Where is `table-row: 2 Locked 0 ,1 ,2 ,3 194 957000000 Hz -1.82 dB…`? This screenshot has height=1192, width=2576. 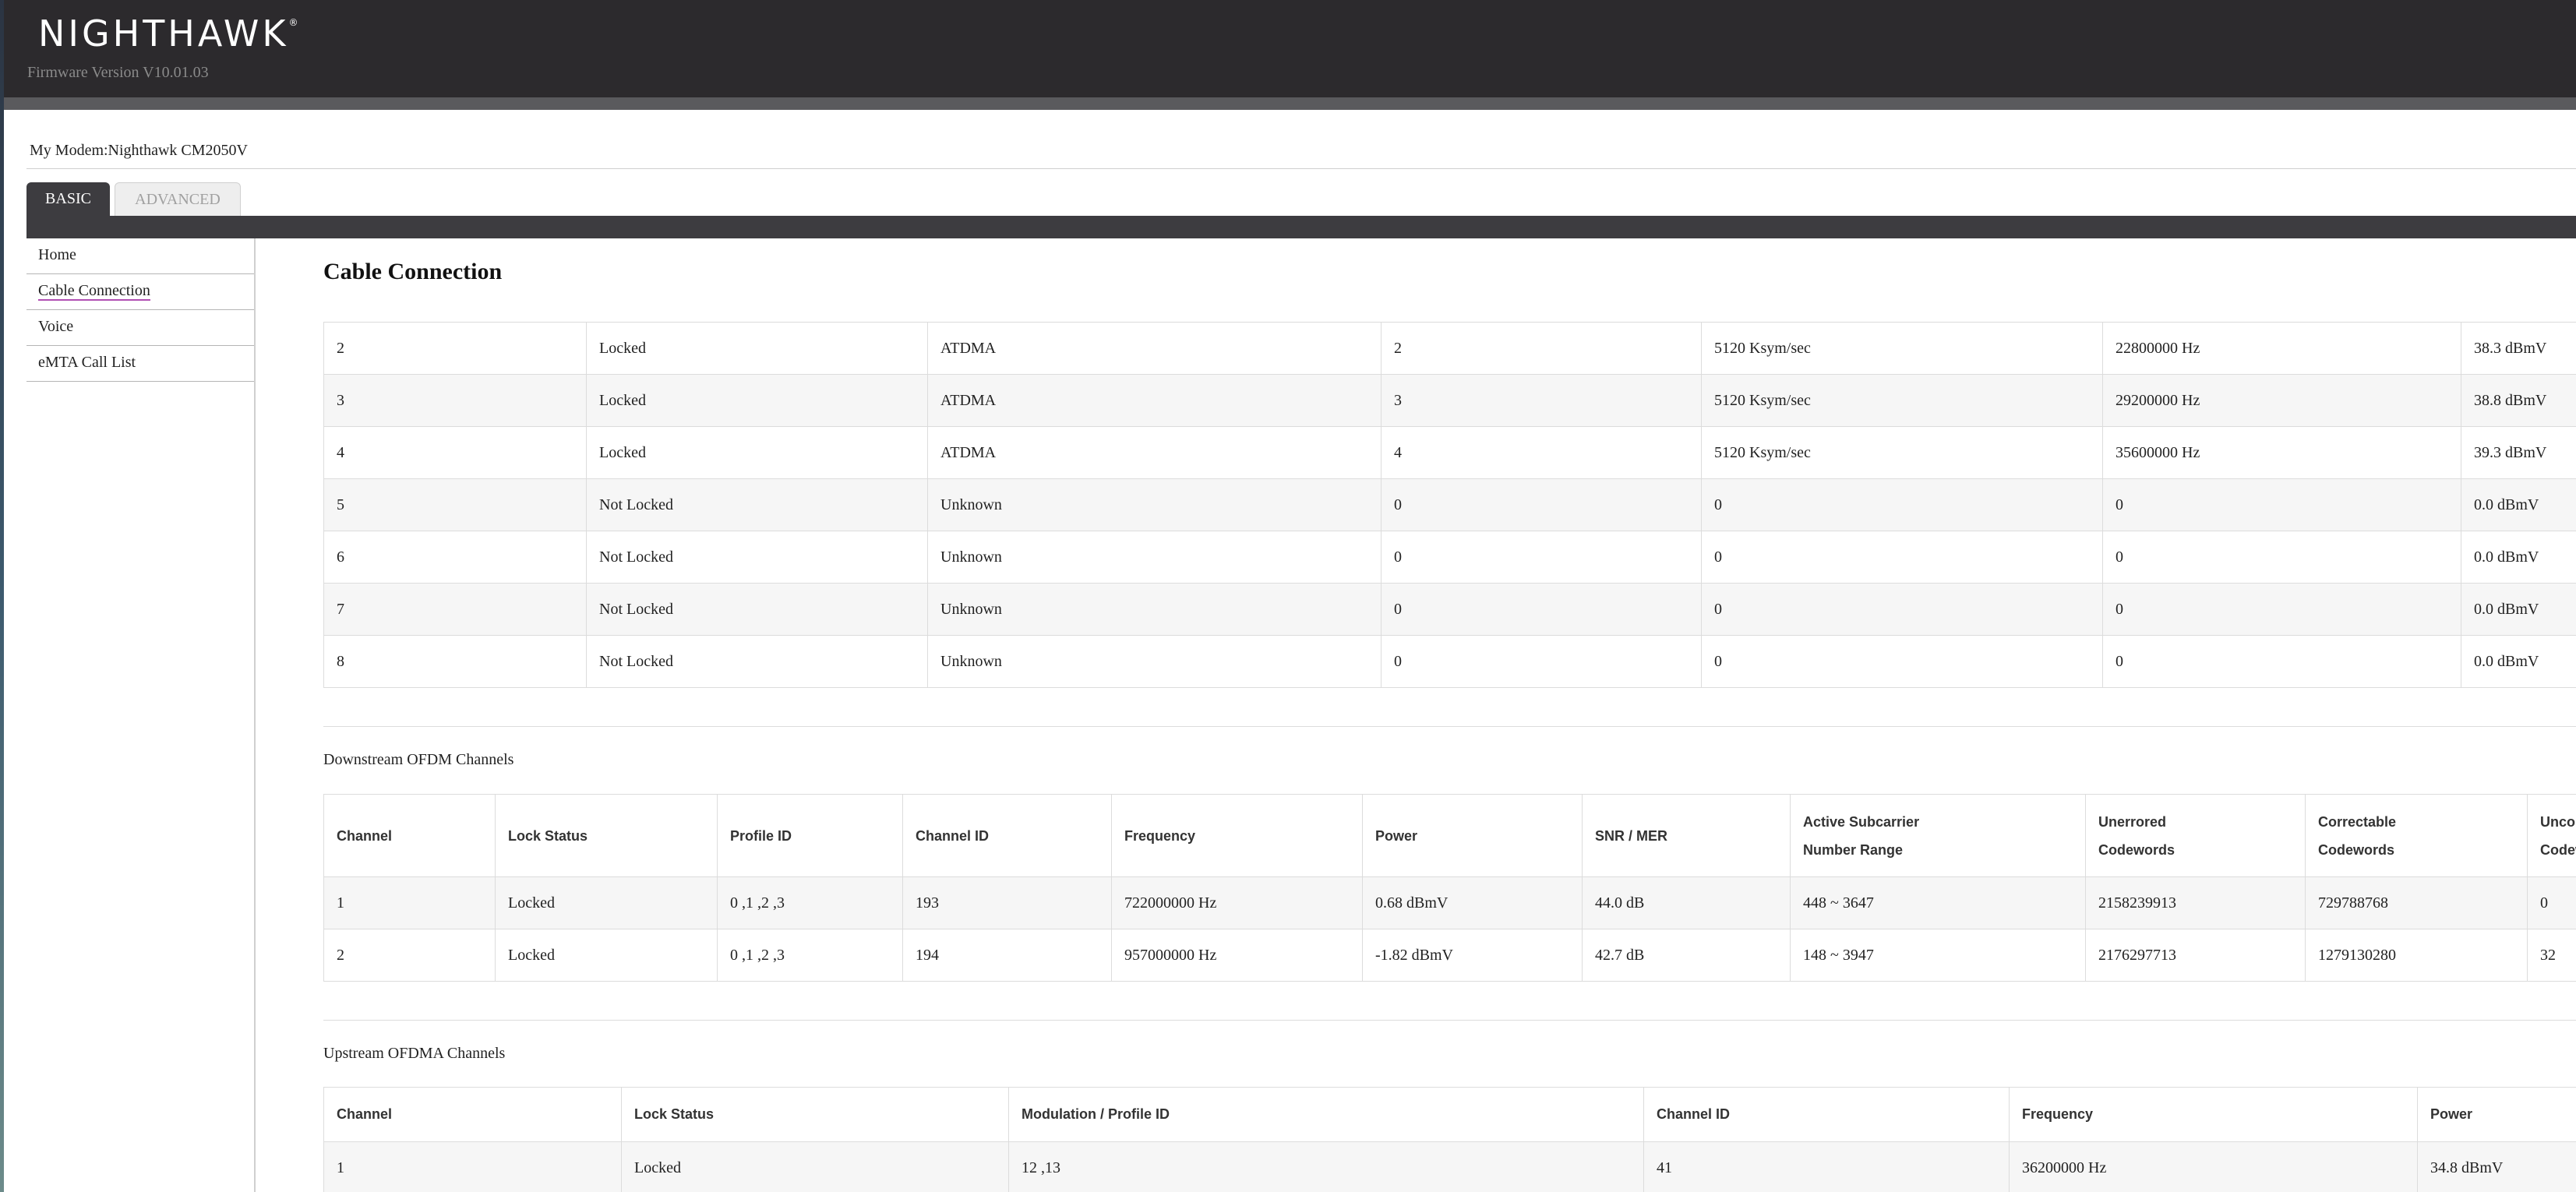 table-row: 2 Locked 0 ,1 ,2 ,3 194 957000000 Hz -1.82 dB… is located at coordinates (1449, 955).